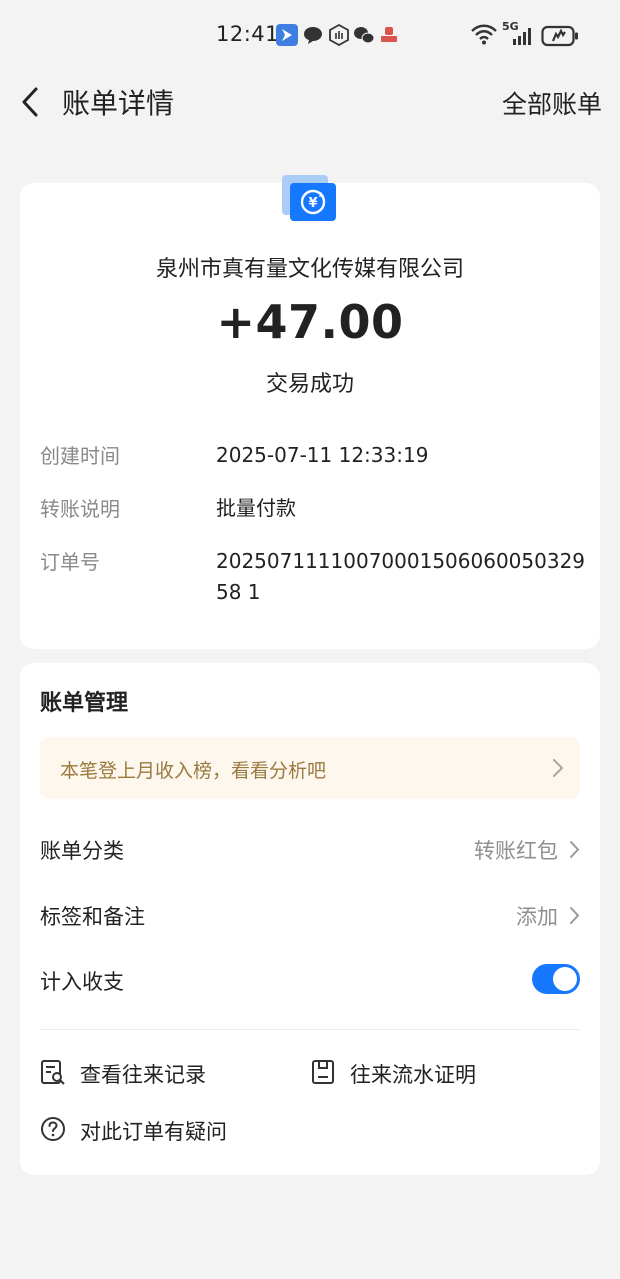 The height and width of the screenshot is (1279, 620). I want to click on tags-notes-row: 标签和备注 添加, so click(310, 915).